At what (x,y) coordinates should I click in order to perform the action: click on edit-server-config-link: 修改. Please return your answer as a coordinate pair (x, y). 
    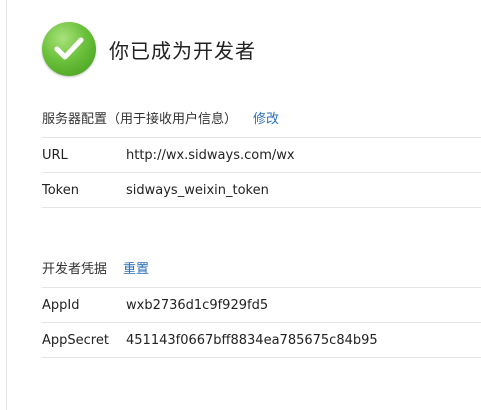
    Looking at the image, I should click on (266, 117).